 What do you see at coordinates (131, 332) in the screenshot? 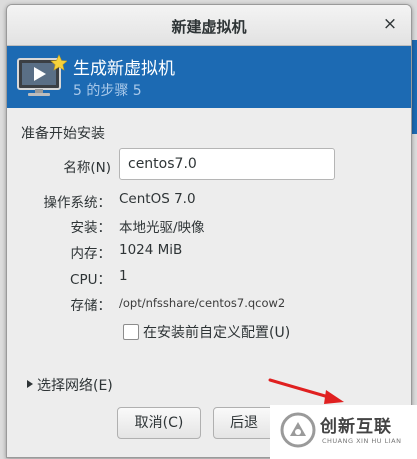
I see `customize-checkbox` at bounding box center [131, 332].